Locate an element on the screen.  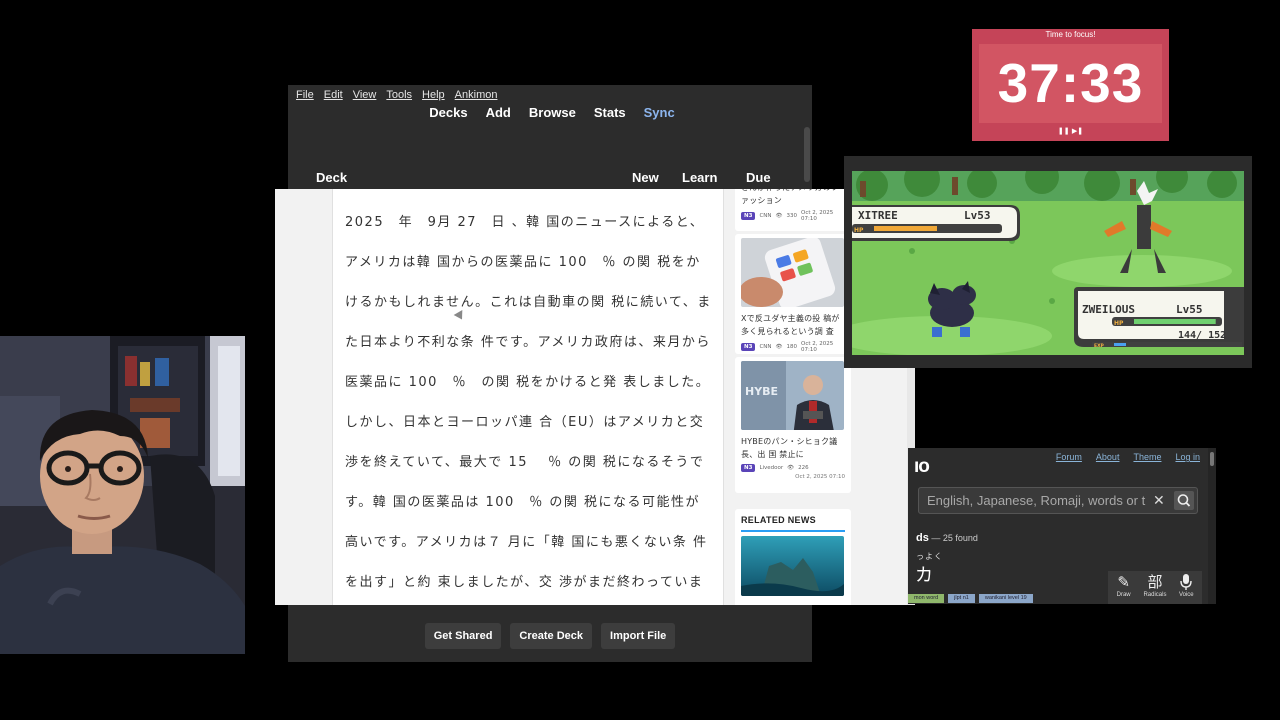
view-count: 330 is located at coordinates (792, 216).